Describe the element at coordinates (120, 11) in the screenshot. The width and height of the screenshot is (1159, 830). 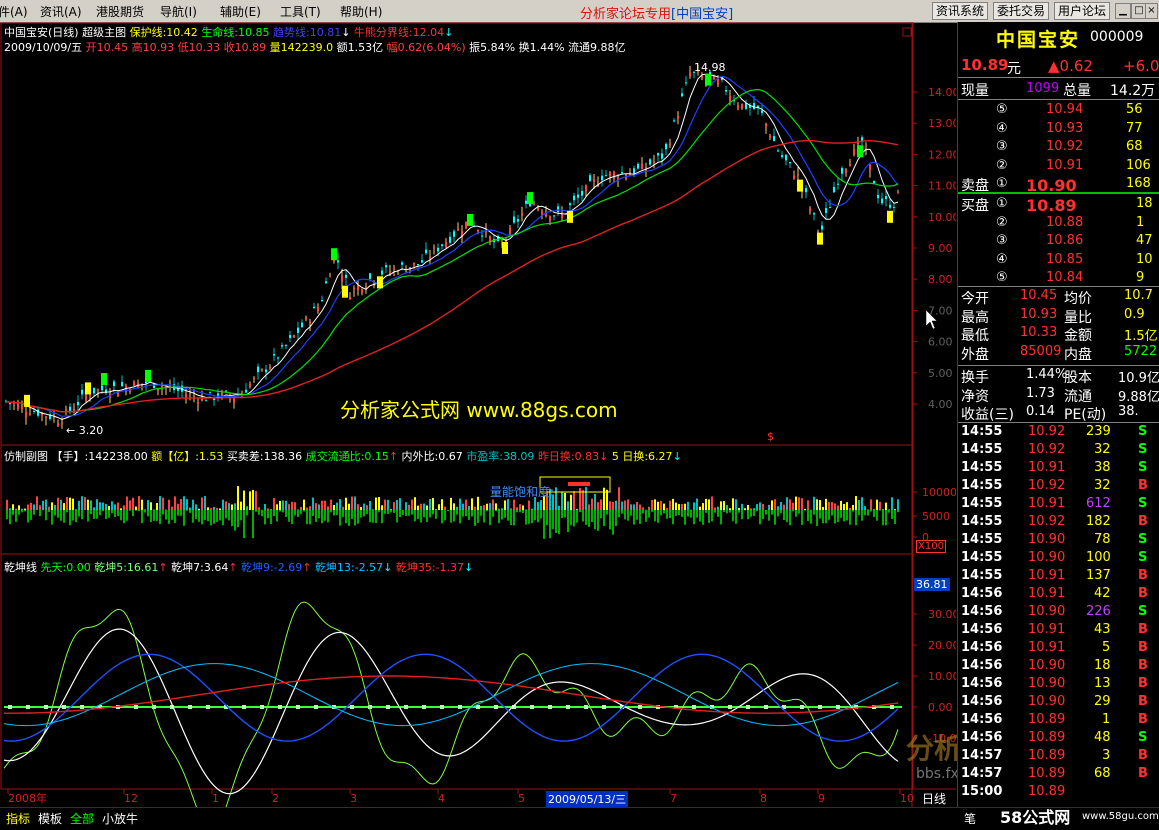
I see `menu-hk-futures: 港股期货` at that location.